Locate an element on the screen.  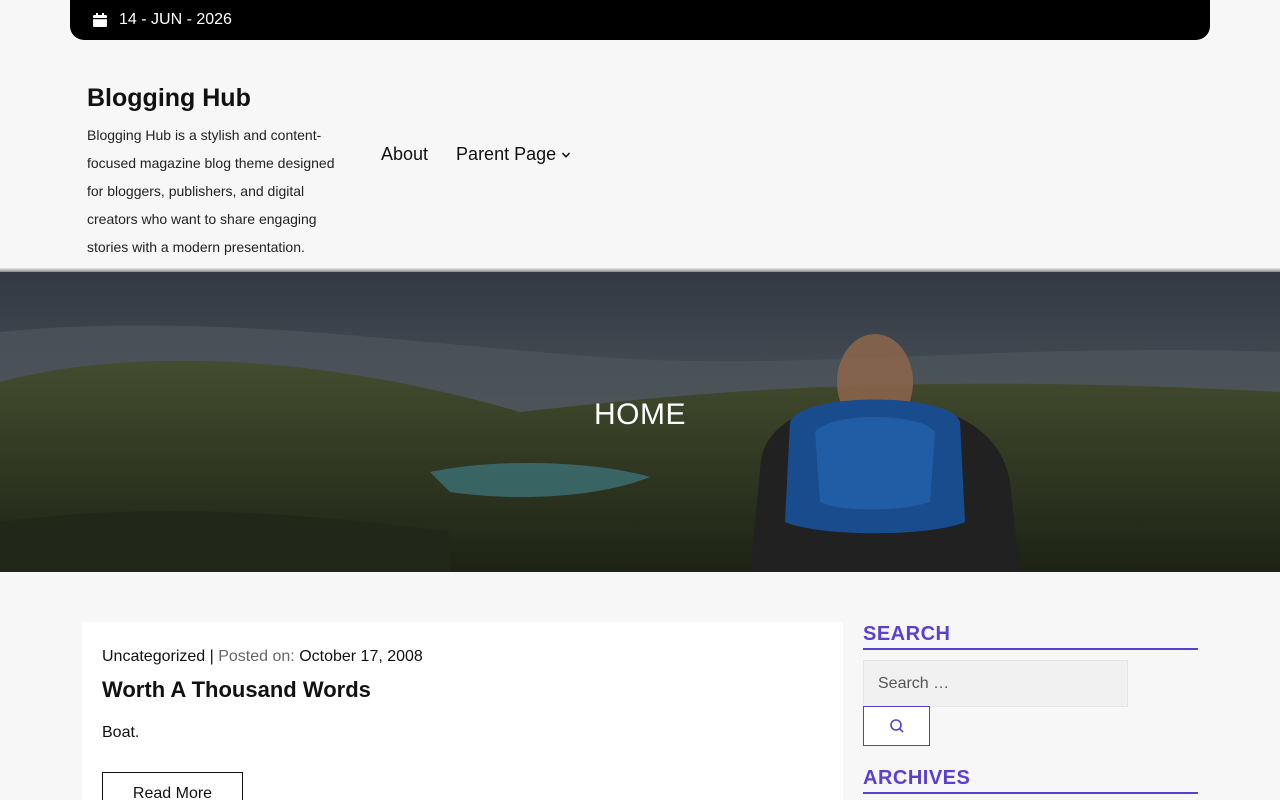
nav-item-label: Parent Page is located at coordinates (506, 154).